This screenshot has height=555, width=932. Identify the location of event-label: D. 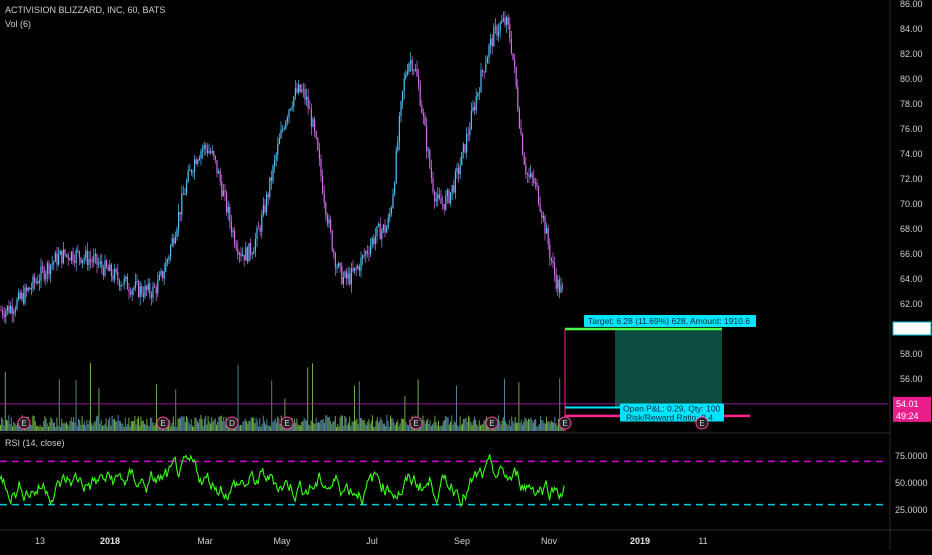
(232, 423).